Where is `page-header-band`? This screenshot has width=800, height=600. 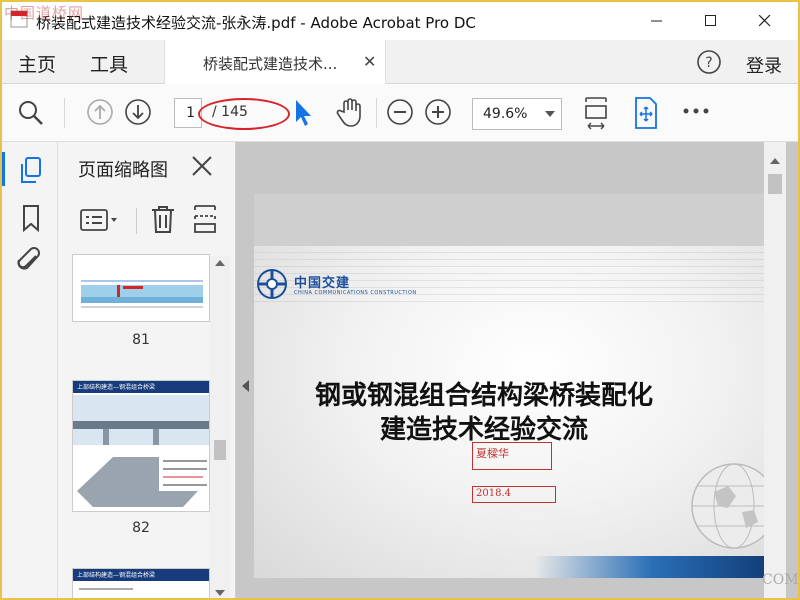 page-header-band is located at coordinates (509, 220).